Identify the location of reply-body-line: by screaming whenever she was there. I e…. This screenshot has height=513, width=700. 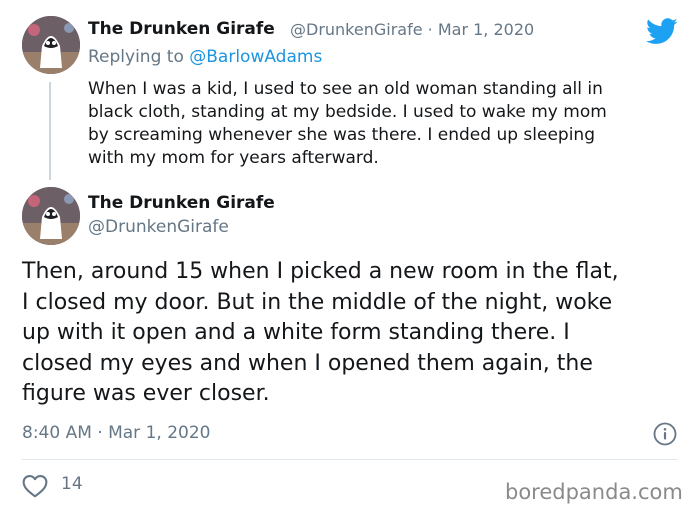
(341, 135).